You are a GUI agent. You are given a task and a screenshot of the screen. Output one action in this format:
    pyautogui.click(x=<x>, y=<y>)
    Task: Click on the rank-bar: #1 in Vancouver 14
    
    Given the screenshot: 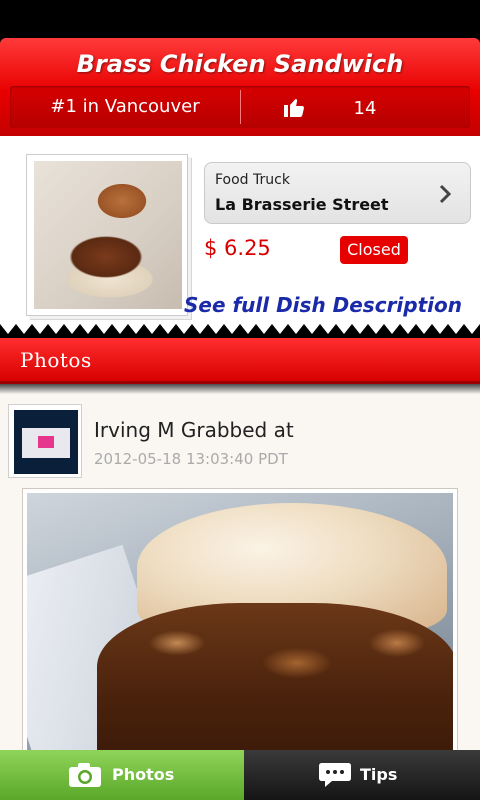 What is the action you would take?
    pyautogui.click(x=240, y=107)
    